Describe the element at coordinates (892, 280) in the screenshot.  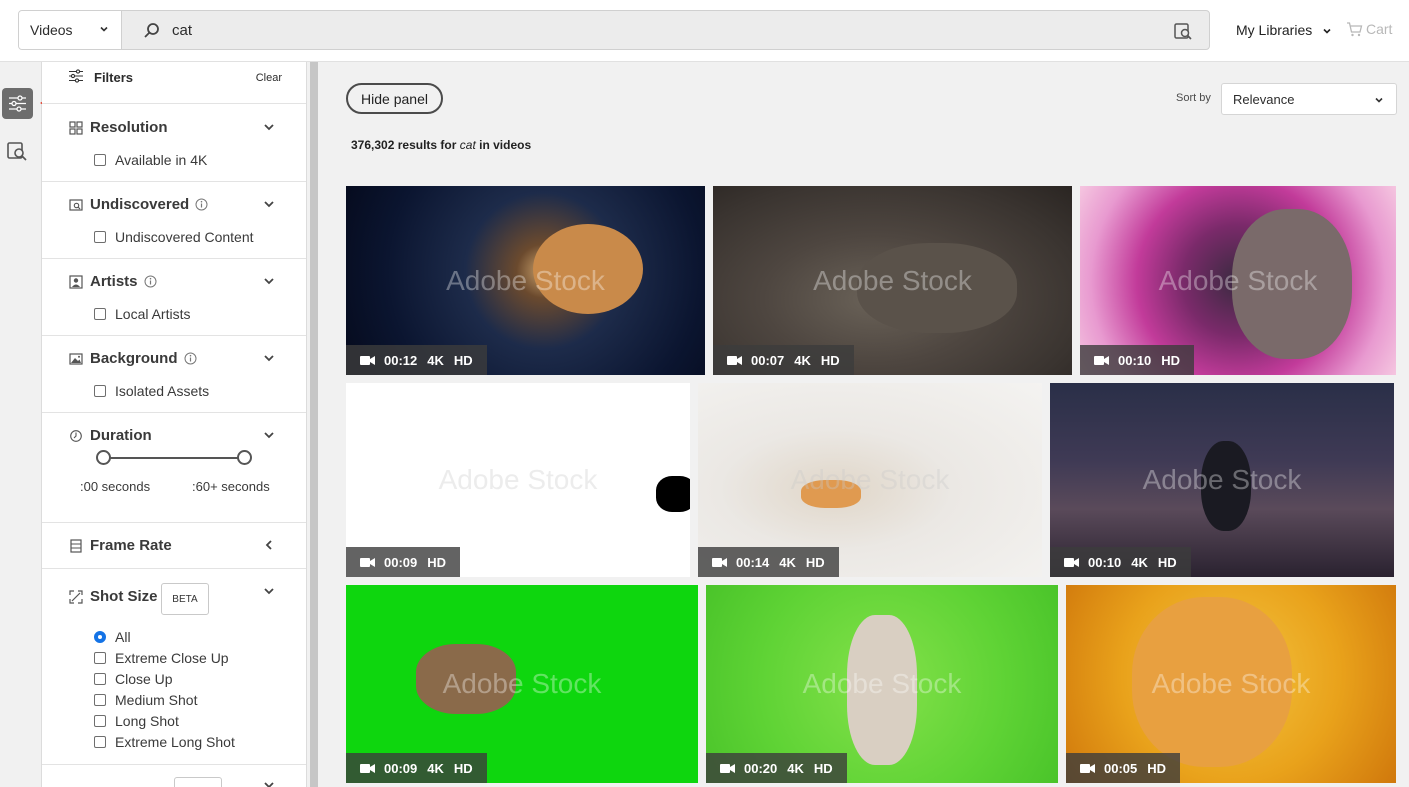
I see `video-thumbnail: Adobe Stock 00:07 4K HD` at that location.